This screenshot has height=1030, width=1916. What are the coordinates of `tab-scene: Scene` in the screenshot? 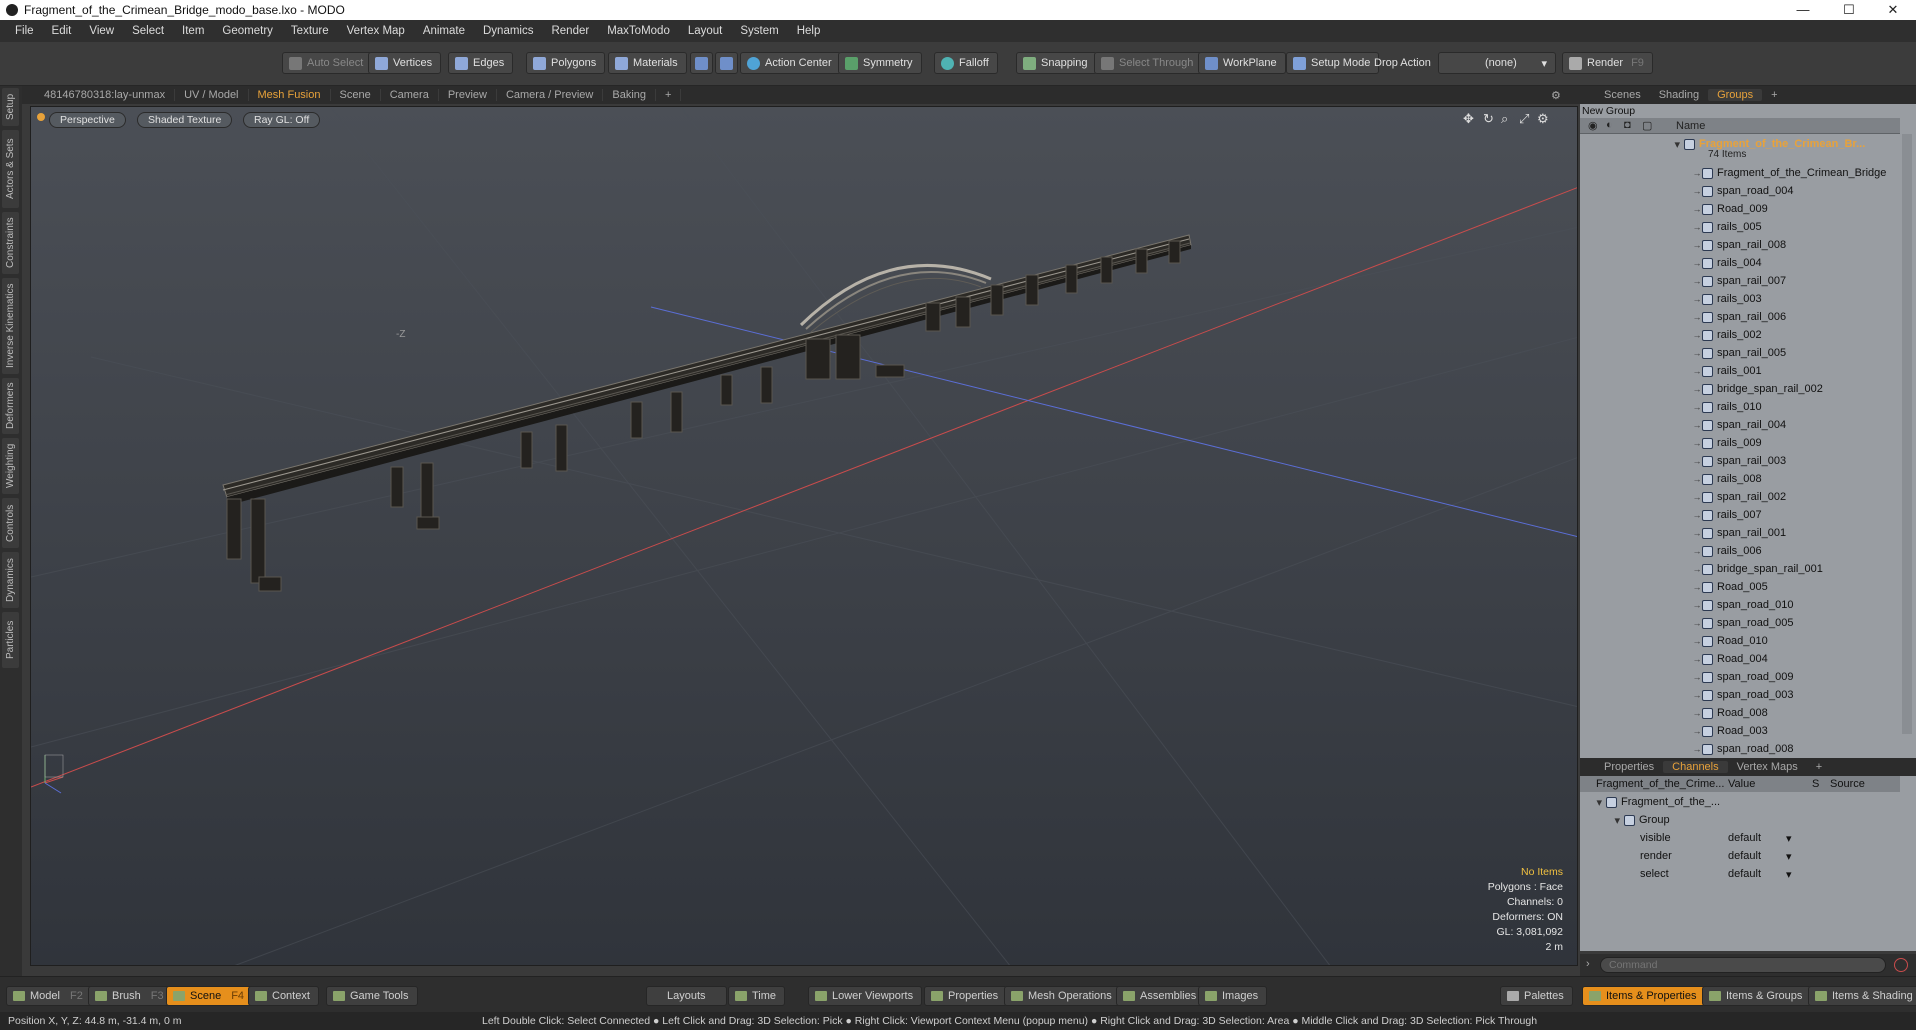 It's located at (356, 95).